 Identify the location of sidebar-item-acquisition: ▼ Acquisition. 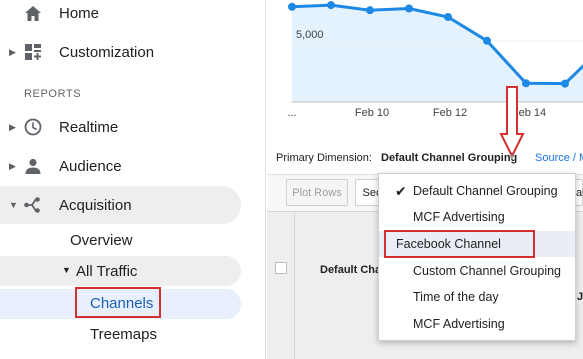
(120, 205).